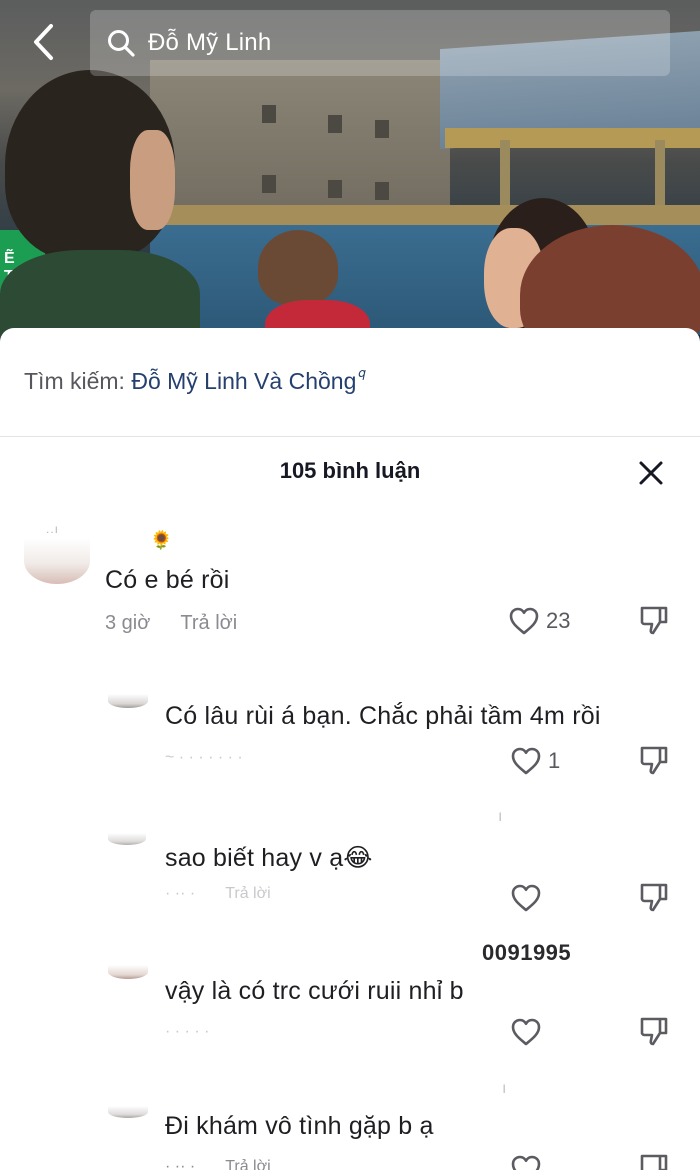  I want to click on related-search-label: Tìm kiếm:, so click(74, 381).